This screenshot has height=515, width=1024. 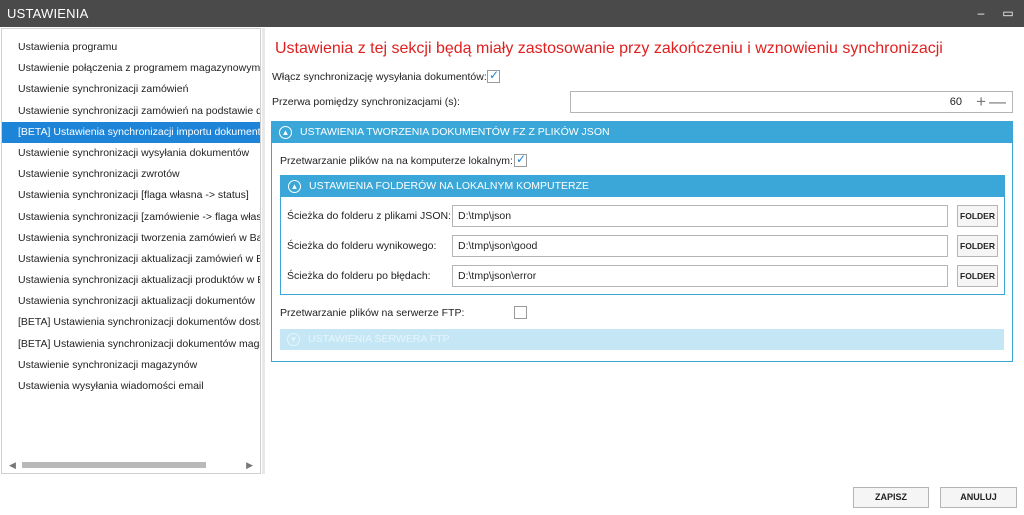 I want to click on horizontal-scrollbar: ◀ ▶, so click(x=131, y=465).